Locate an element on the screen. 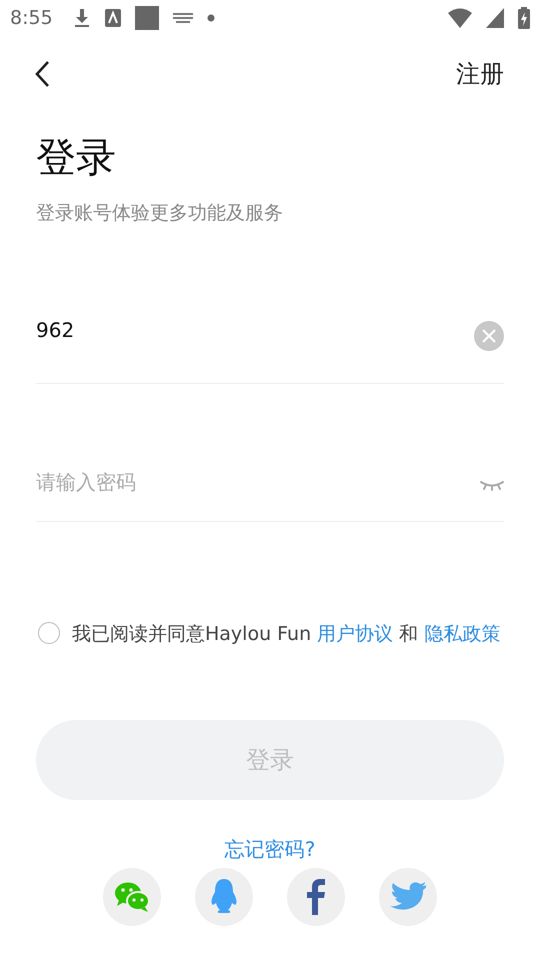  register-button: 注册 is located at coordinates (480, 74).